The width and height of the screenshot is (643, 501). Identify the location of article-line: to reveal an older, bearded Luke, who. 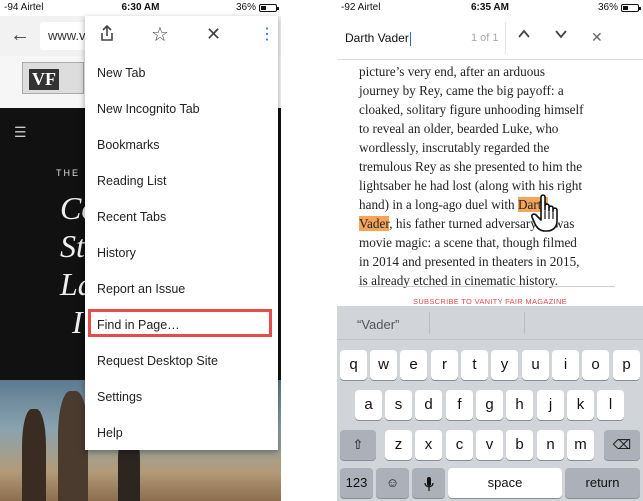
(459, 128).